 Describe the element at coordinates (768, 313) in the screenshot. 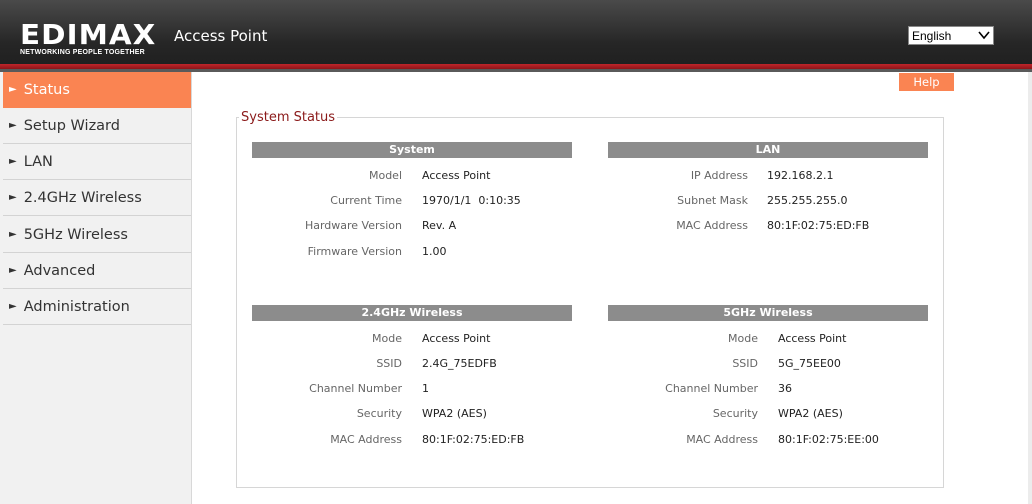

I see `wireless5-section-header: 5GHz Wireless` at that location.